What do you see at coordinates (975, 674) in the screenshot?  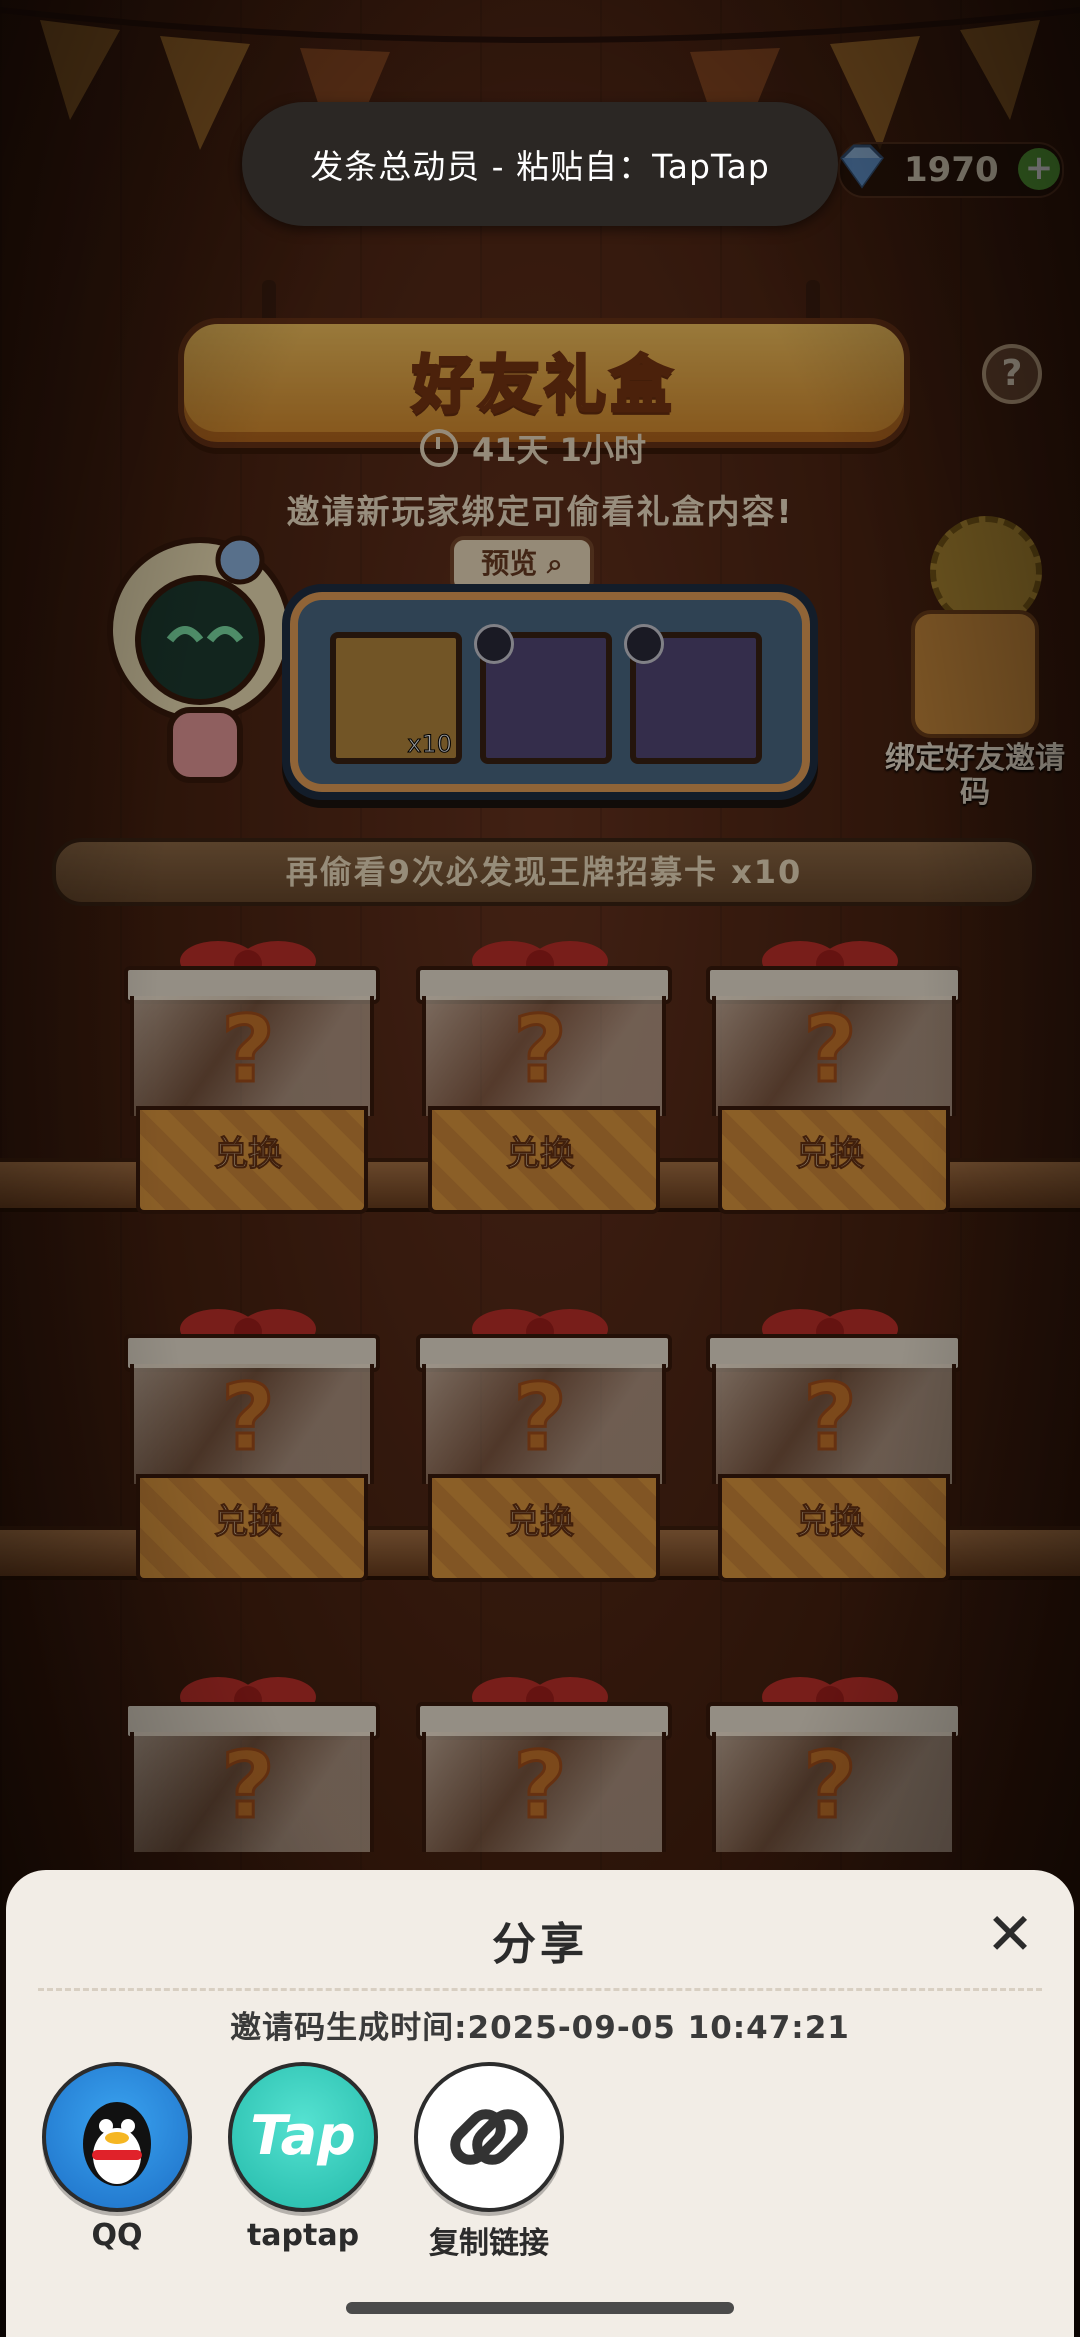 I see `handshake-icon` at bounding box center [975, 674].